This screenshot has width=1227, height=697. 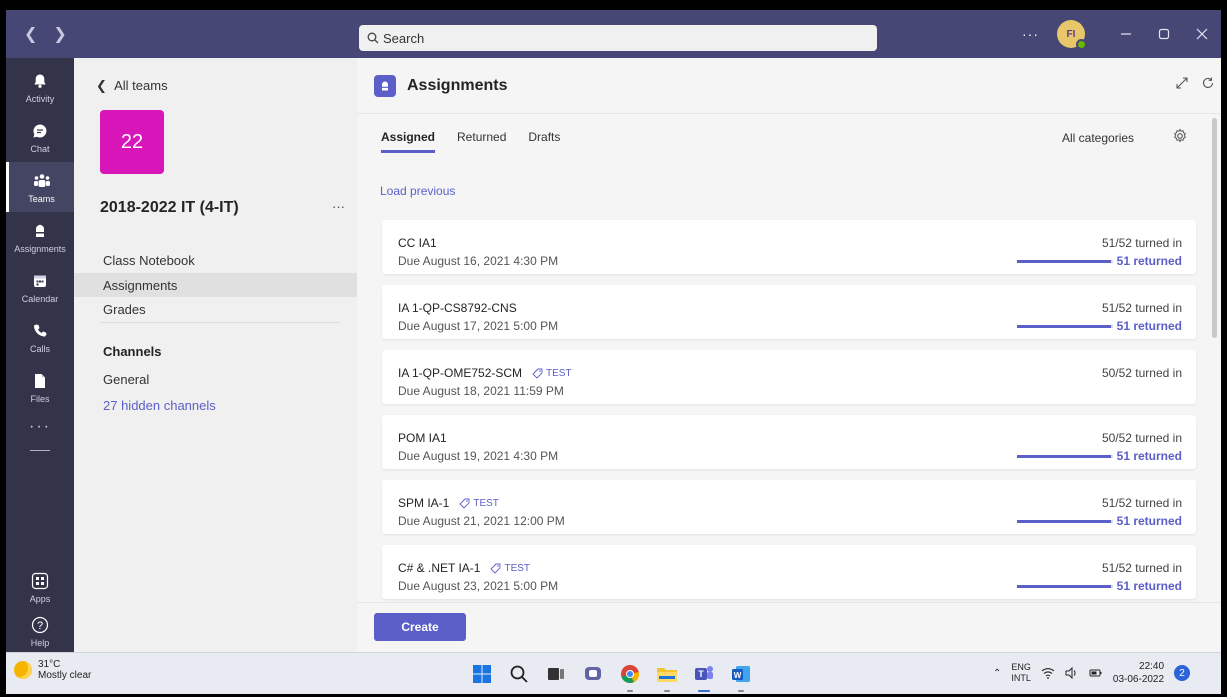 I want to click on title-bar: ❮ ❯ Search ··· FI, so click(x=613, y=34).